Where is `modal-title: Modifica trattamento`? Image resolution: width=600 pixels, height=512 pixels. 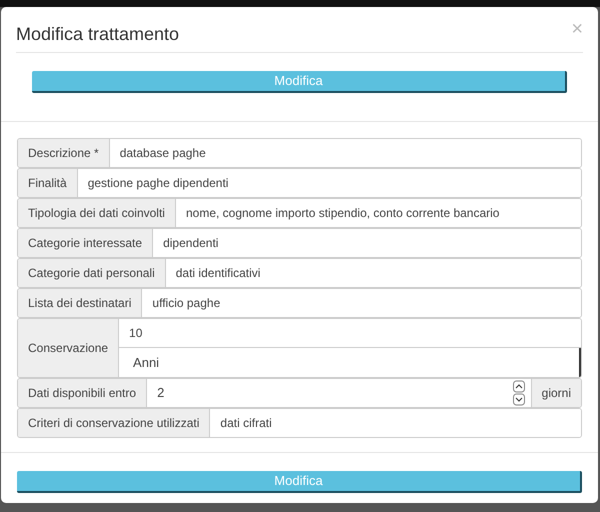 modal-title: Modifica trattamento is located at coordinates (98, 34).